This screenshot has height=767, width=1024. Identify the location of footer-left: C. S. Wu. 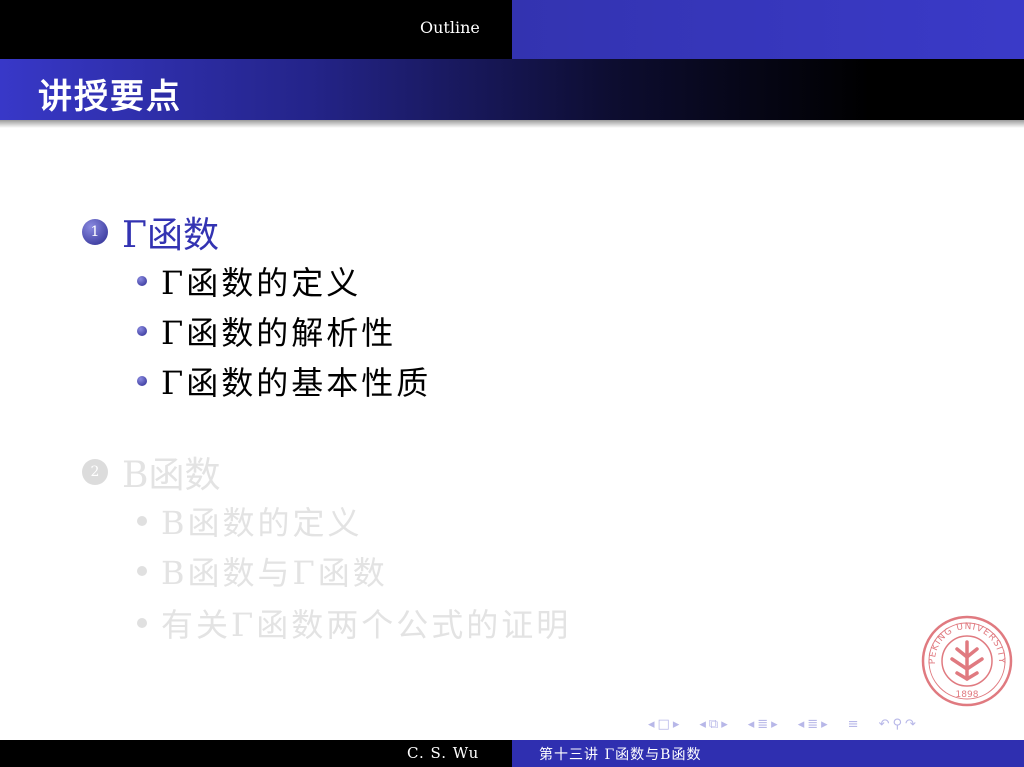
(256, 753).